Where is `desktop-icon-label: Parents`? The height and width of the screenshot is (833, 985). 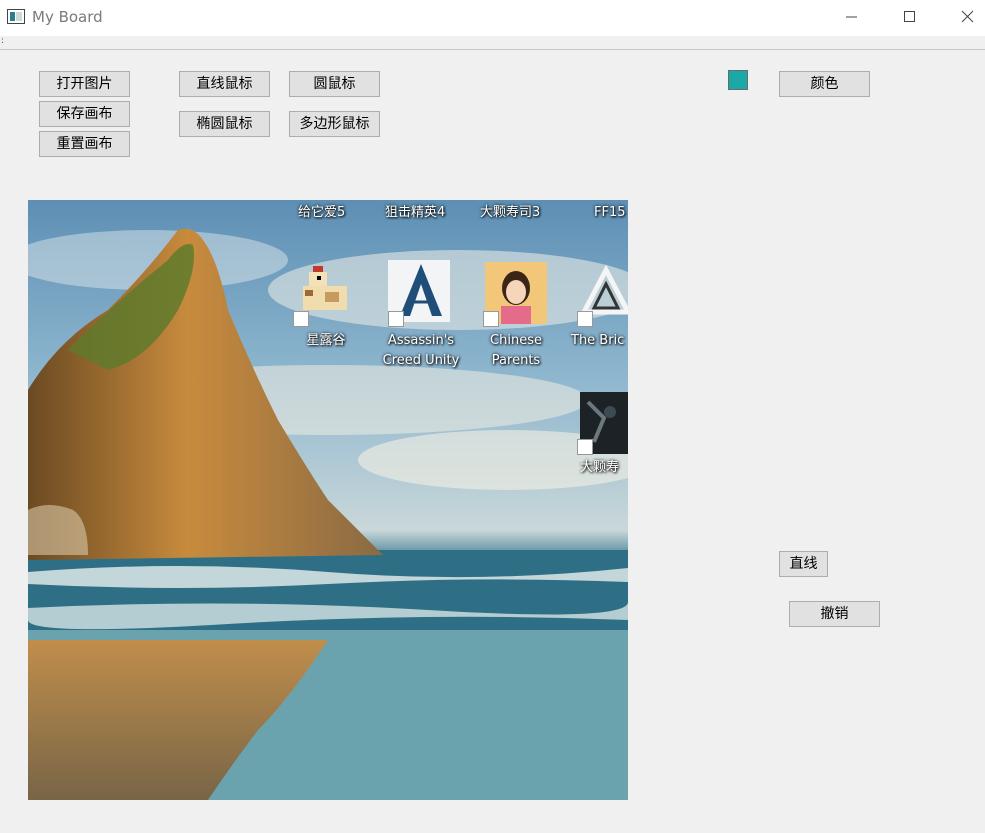 desktop-icon-label: Parents is located at coordinates (516, 360).